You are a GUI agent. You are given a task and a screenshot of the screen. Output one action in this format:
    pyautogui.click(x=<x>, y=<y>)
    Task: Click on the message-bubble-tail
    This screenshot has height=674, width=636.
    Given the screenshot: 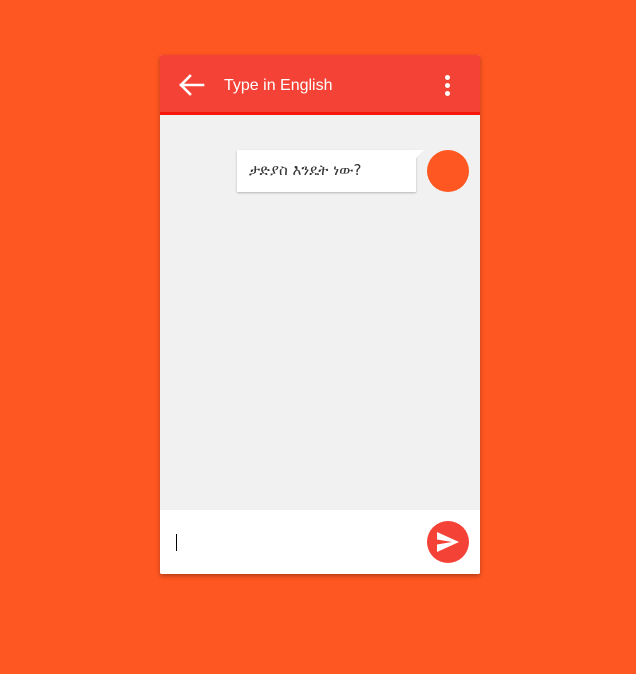 What is the action you would take?
    pyautogui.click(x=420, y=154)
    